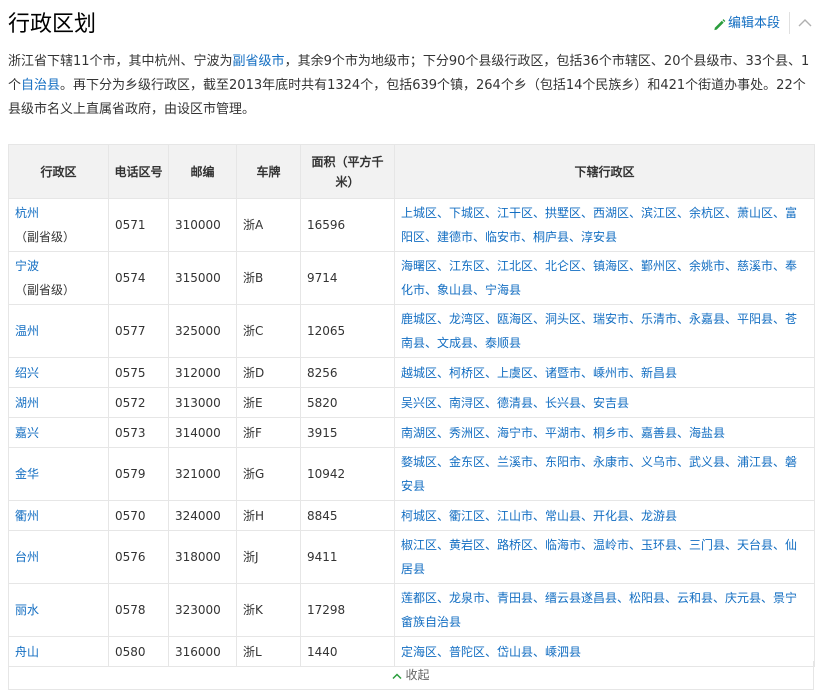 This screenshot has height=695, width=824. Describe the element at coordinates (347, 372) in the screenshot. I see `area-cell: 8256` at that location.